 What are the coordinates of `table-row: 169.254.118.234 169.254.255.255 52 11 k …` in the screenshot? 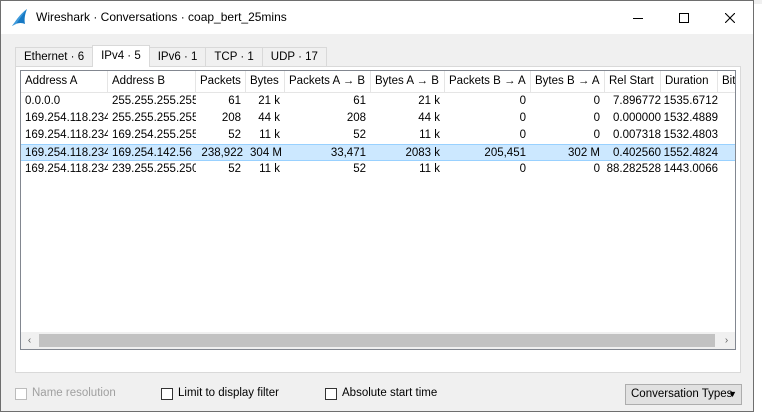 It's located at (378, 135).